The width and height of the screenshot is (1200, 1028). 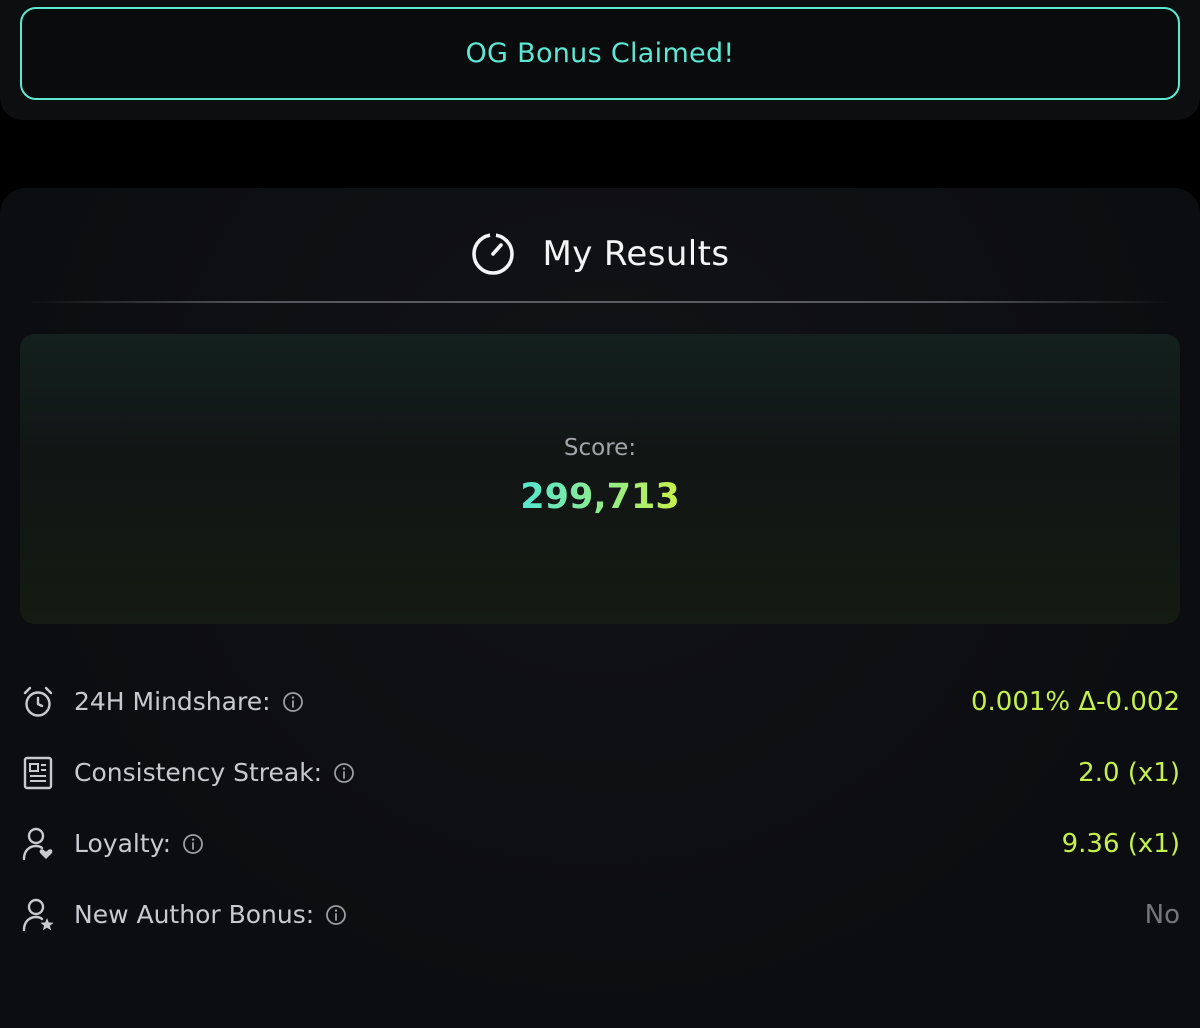 What do you see at coordinates (600, 302) in the screenshot?
I see `header-divider` at bounding box center [600, 302].